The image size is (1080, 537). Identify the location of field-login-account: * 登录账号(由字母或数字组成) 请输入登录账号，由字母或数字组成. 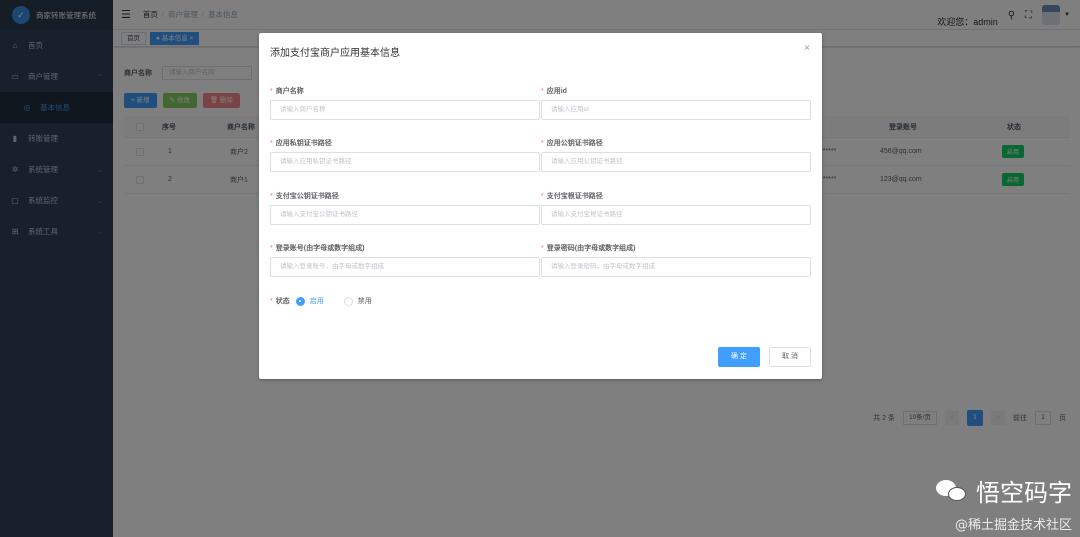
(405, 260).